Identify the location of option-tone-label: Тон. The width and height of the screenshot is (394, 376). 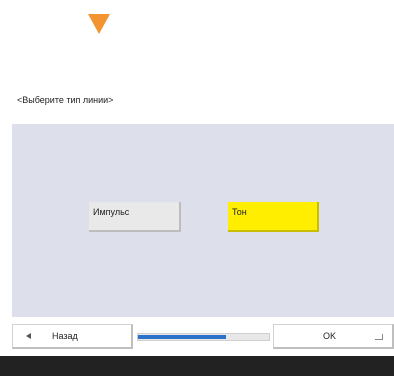
(239, 212).